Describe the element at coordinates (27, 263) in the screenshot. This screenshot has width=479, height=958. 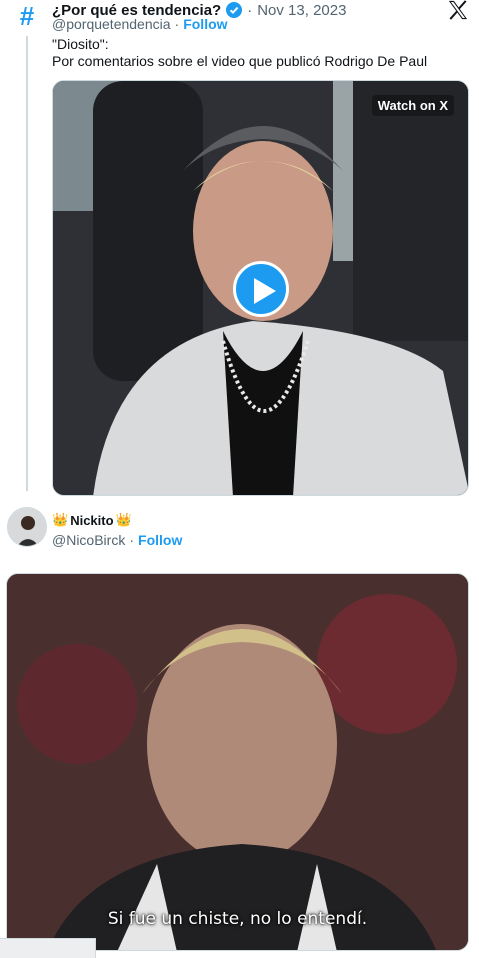
I see `thread-line` at that location.